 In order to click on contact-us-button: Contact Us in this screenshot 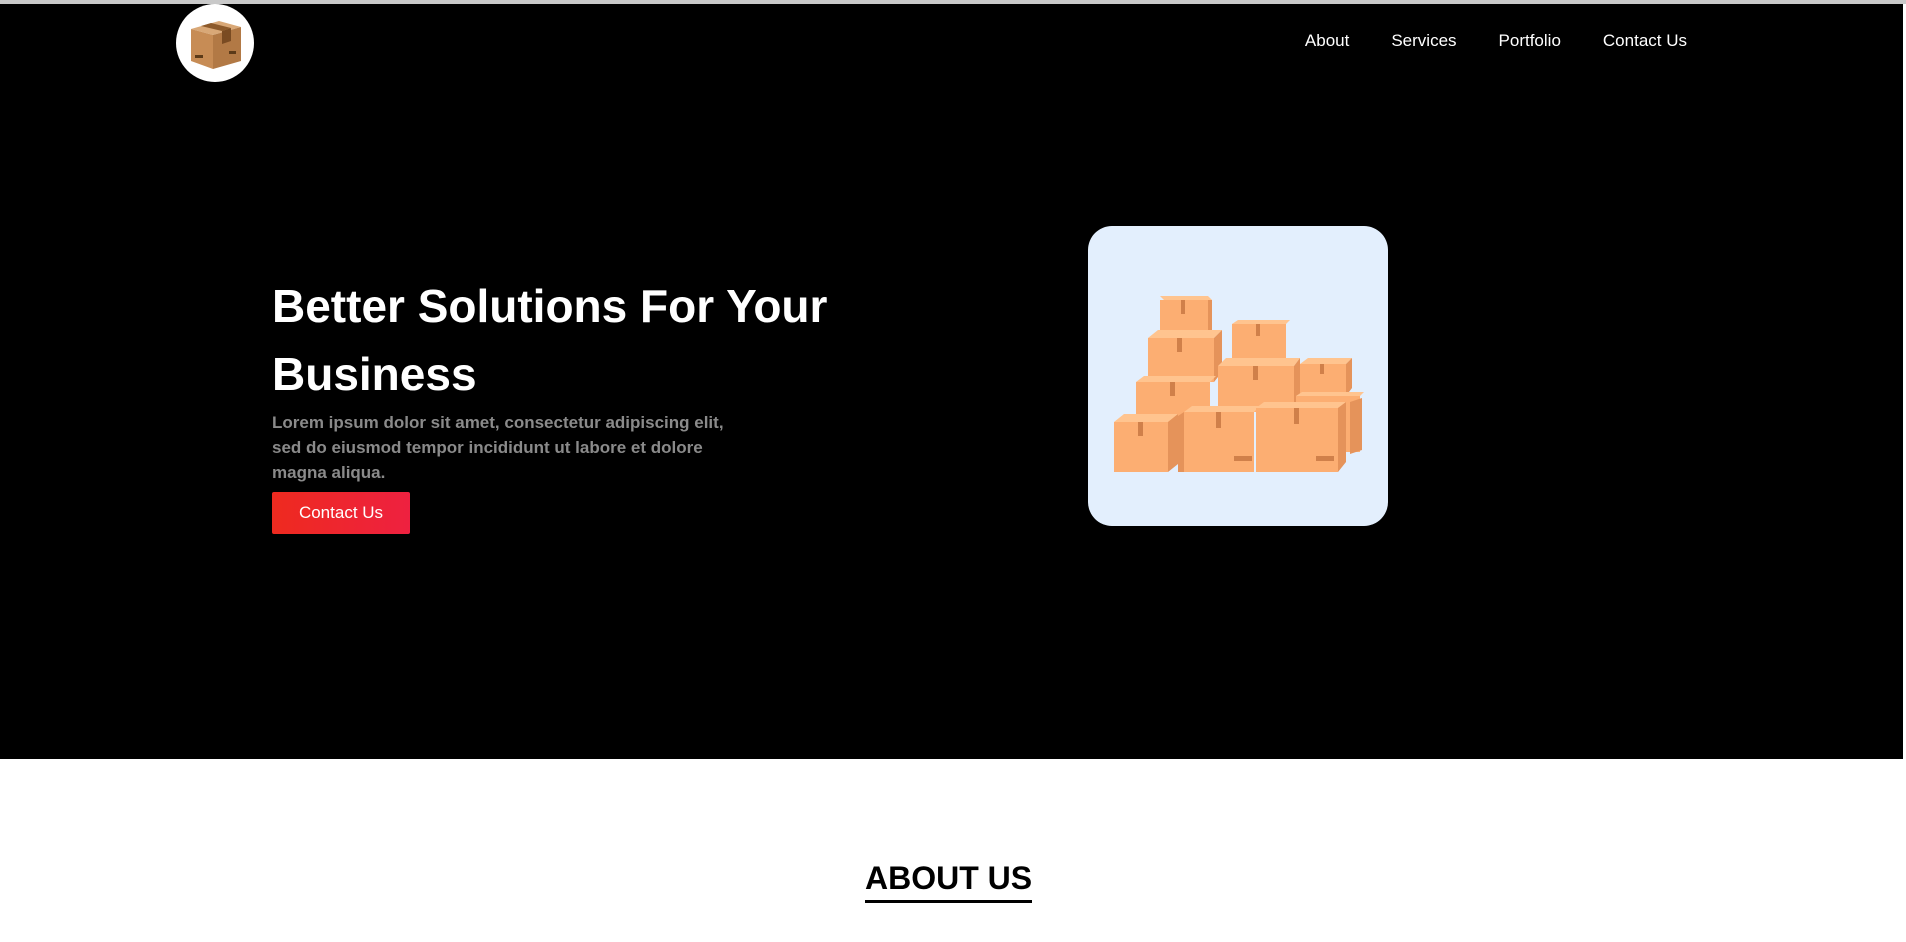, I will do `click(341, 513)`.